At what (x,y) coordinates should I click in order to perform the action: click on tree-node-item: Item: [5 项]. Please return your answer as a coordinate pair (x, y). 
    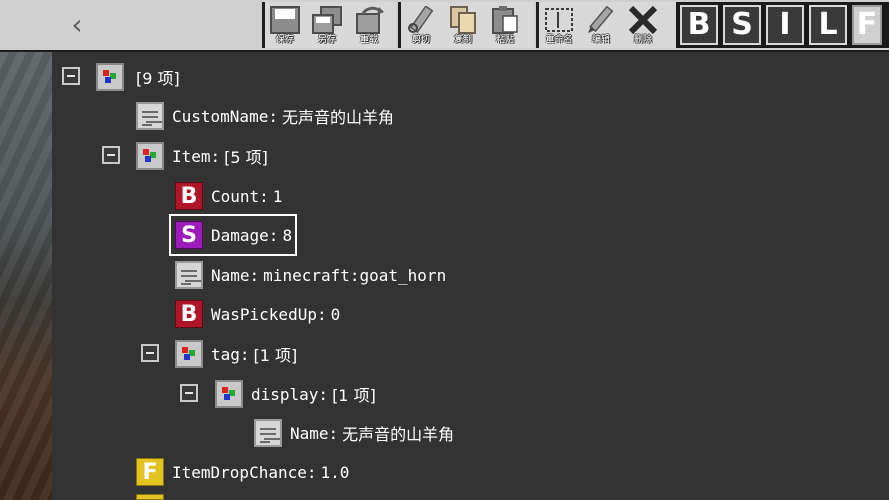
    Looking at the image, I should click on (202, 156).